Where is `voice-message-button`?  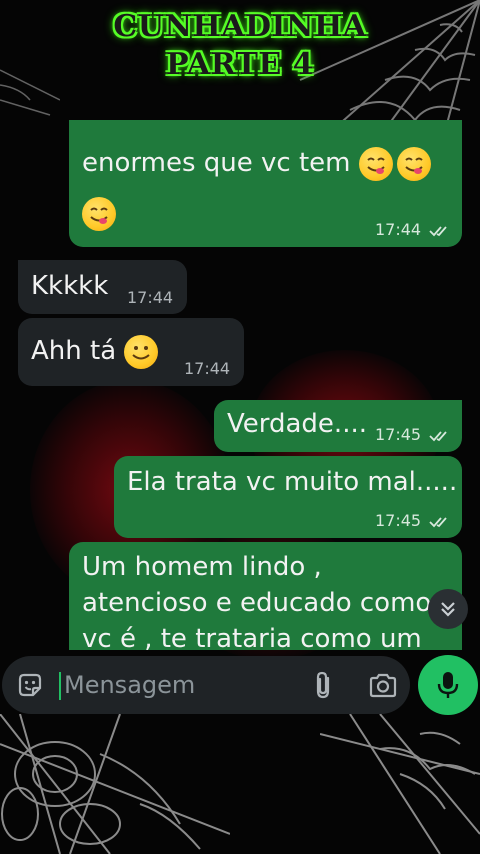 voice-message-button is located at coordinates (448, 685).